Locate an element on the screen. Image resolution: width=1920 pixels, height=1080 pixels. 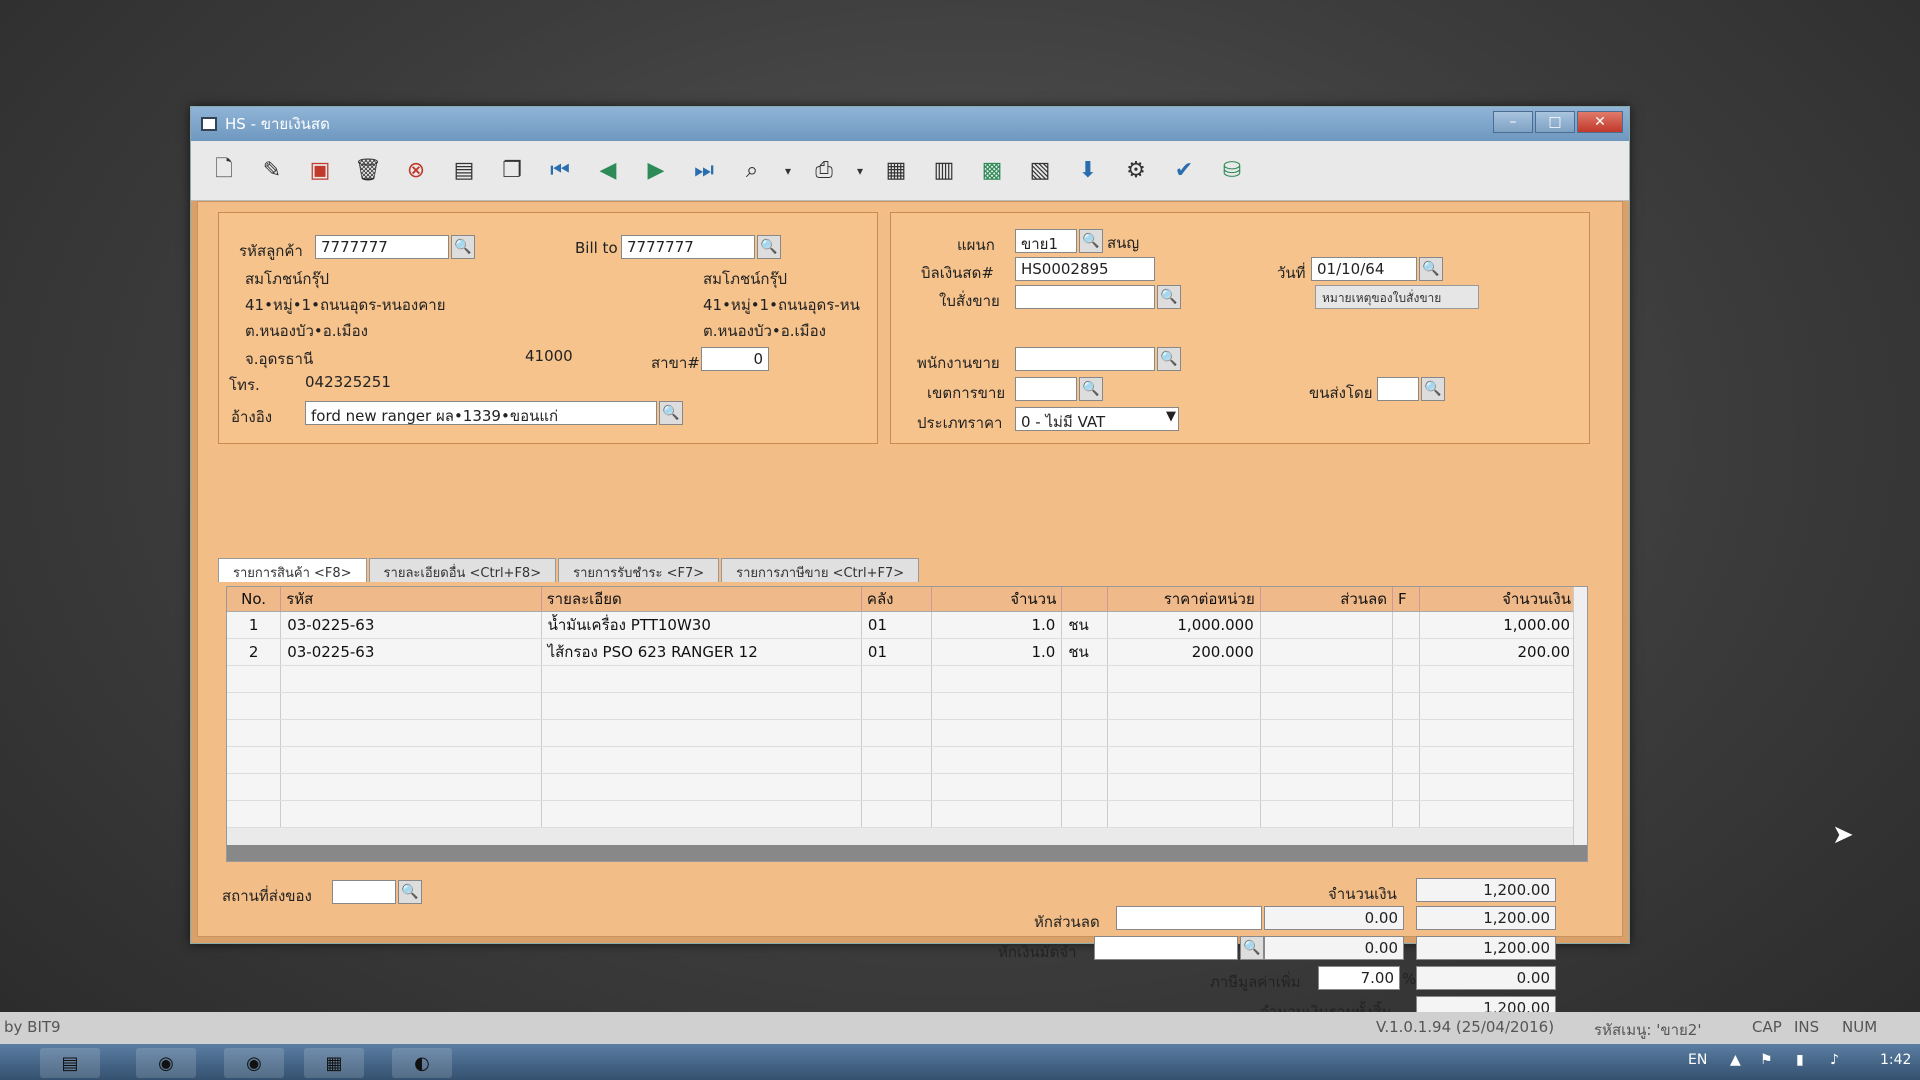
new-doc-icon: 🗋 is located at coordinates (224, 171).